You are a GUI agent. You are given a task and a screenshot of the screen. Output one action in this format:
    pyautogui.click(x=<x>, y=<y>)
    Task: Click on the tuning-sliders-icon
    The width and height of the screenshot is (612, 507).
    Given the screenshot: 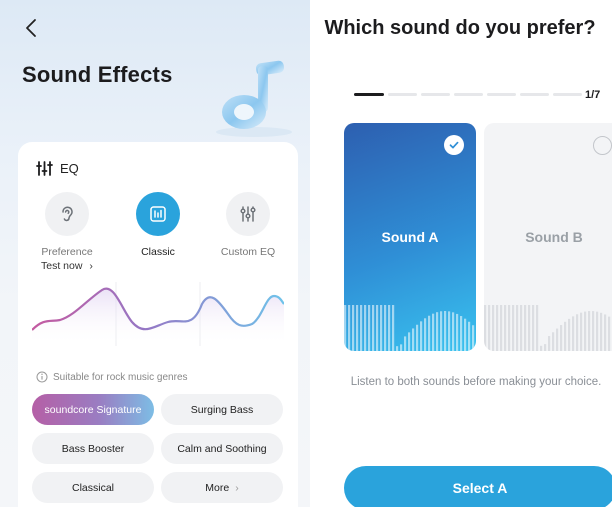 What is the action you would take?
    pyautogui.click(x=248, y=214)
    